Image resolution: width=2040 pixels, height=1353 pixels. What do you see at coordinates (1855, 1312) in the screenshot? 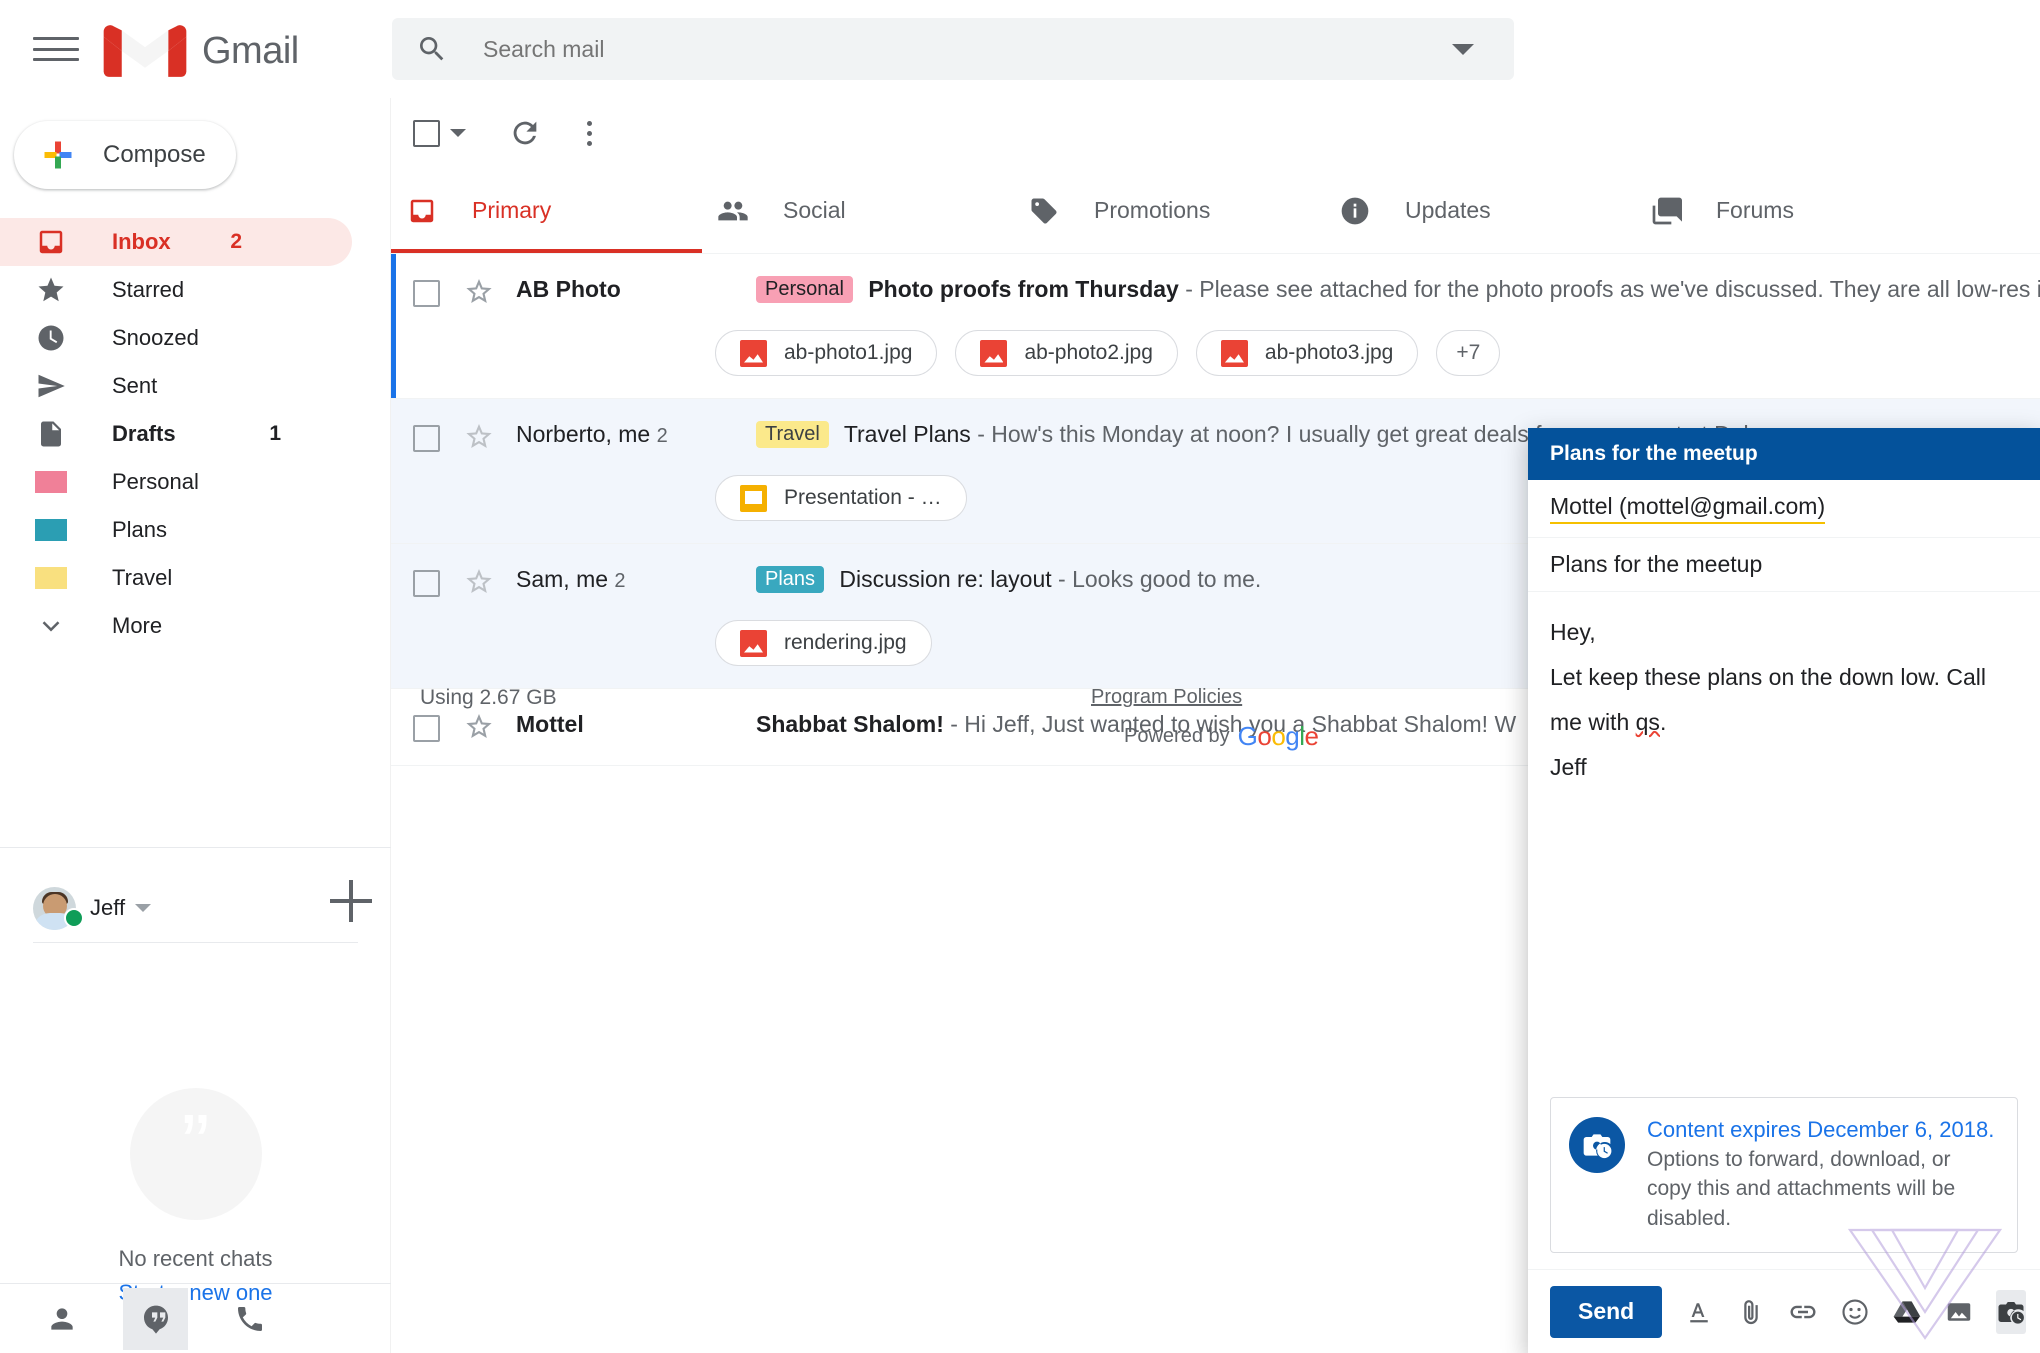
I see `insert-emoji-icon` at bounding box center [1855, 1312].